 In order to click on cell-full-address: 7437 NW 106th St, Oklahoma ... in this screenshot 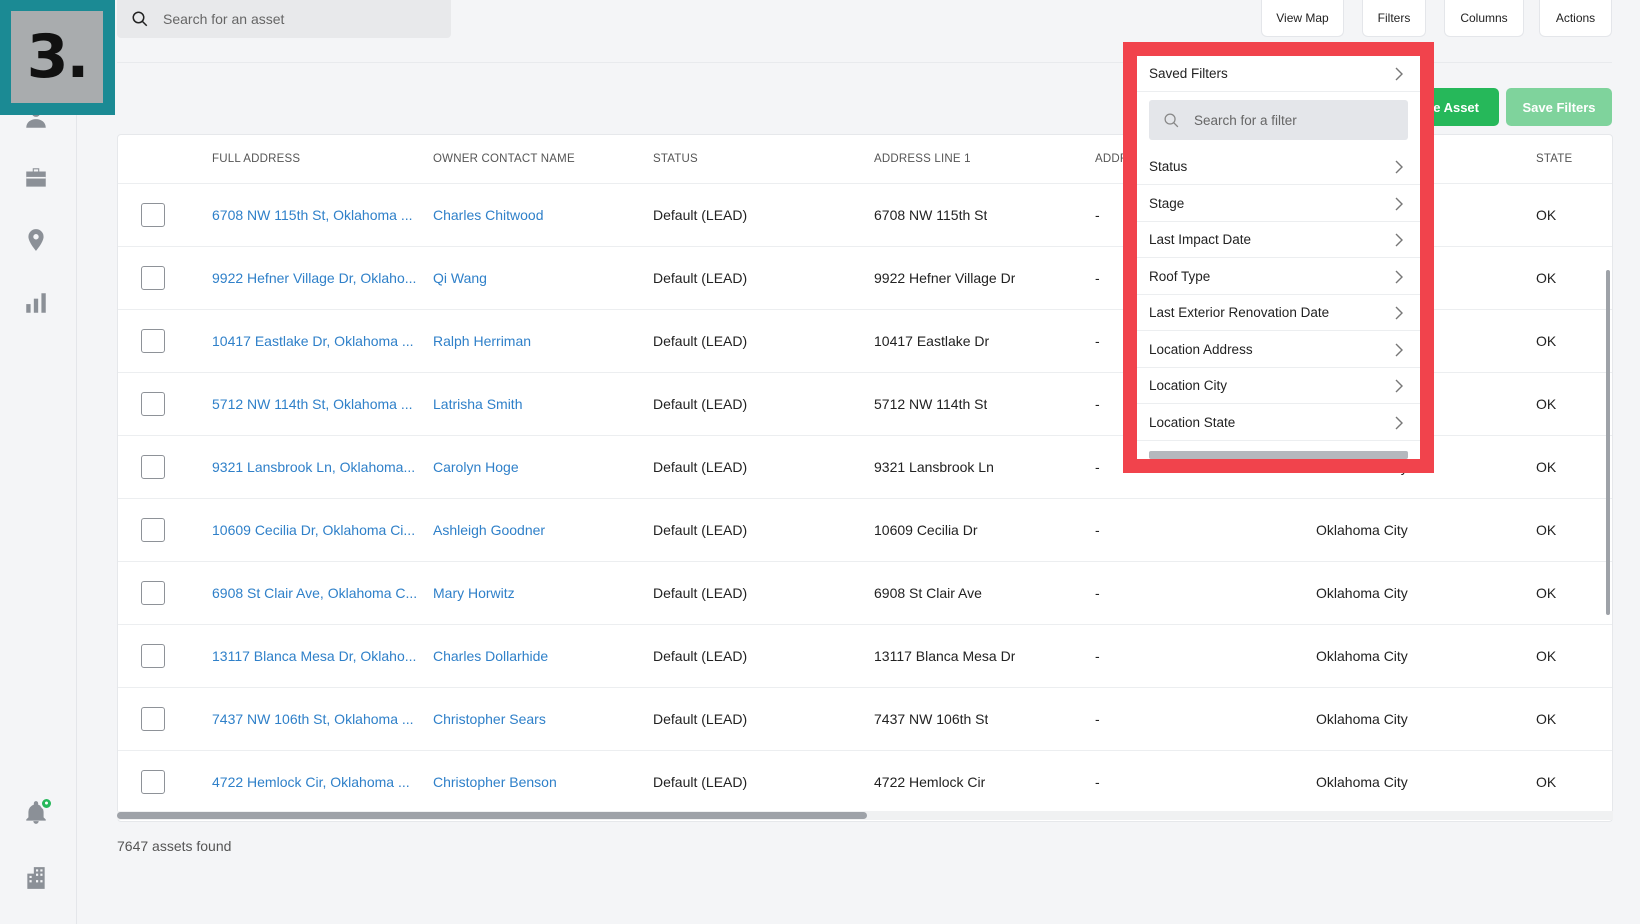, I will do `click(313, 719)`.